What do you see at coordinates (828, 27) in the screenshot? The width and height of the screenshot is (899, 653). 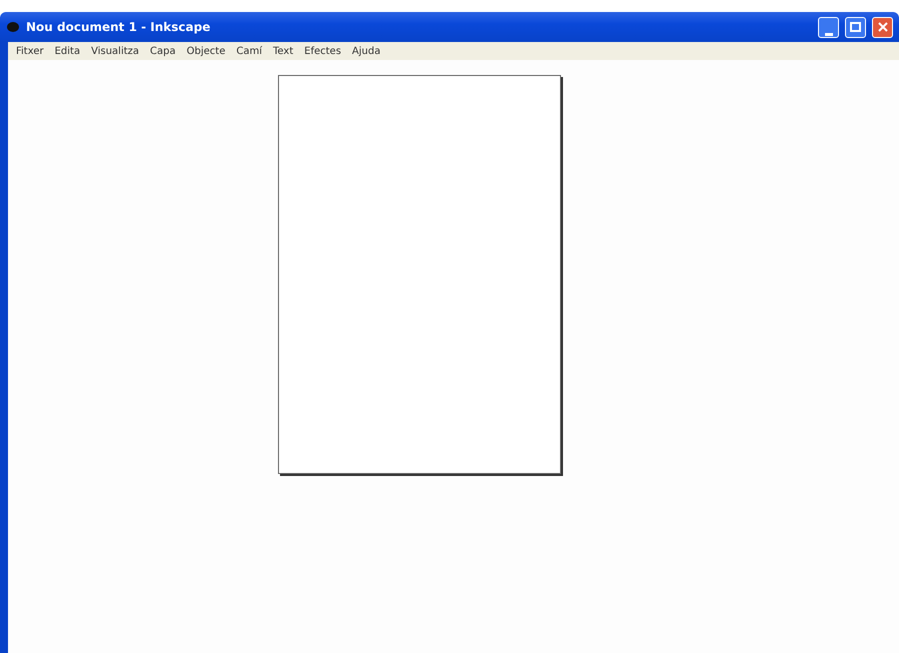 I see `minimize-button` at bounding box center [828, 27].